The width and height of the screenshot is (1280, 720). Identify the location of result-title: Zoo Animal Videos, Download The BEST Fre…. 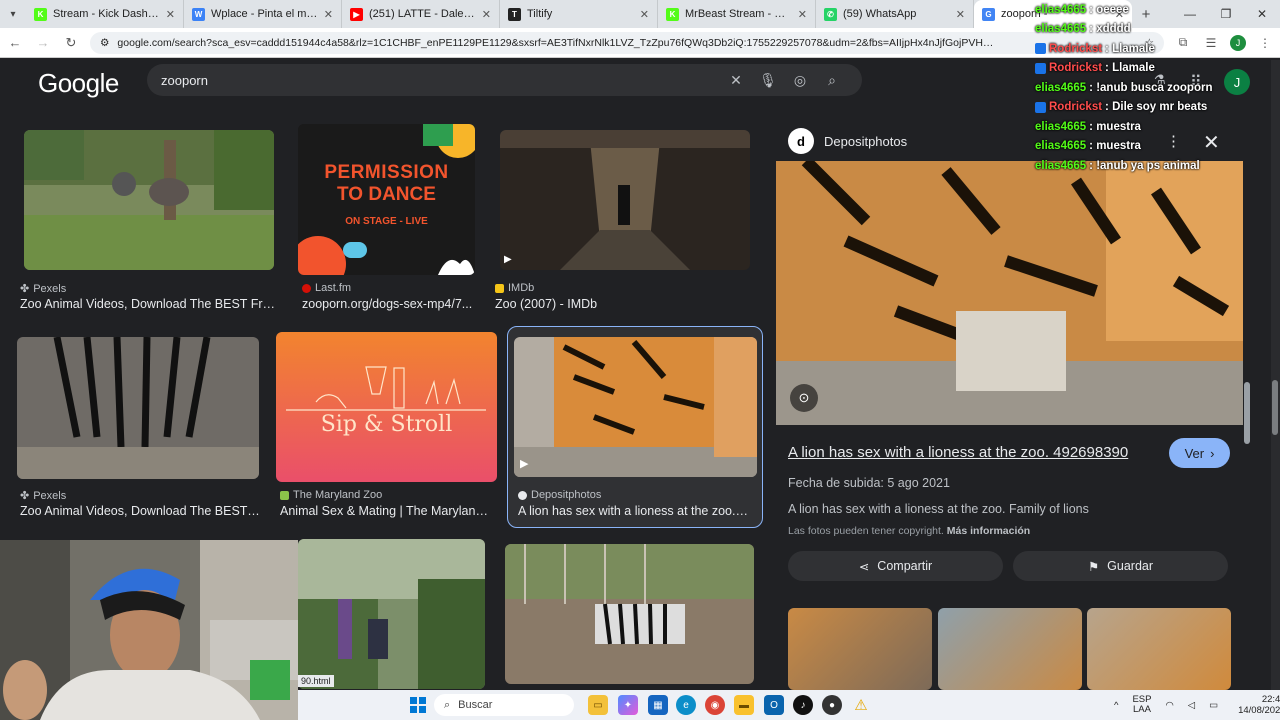
(150, 304).